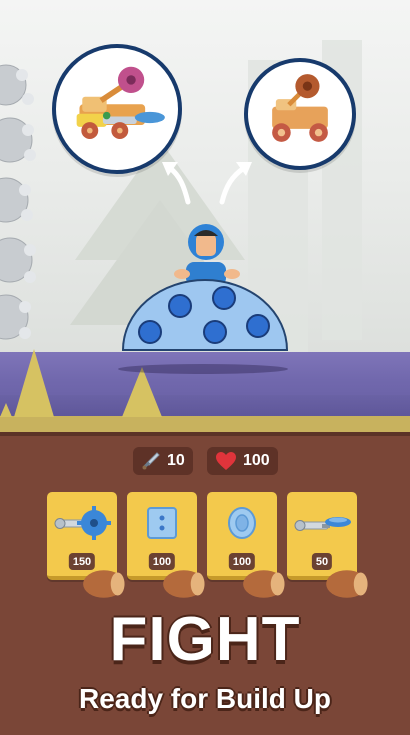 The height and width of the screenshot is (735, 410). What do you see at coordinates (246, 545) in the screenshot?
I see `shop-item-wheel: 100` at bounding box center [246, 545].